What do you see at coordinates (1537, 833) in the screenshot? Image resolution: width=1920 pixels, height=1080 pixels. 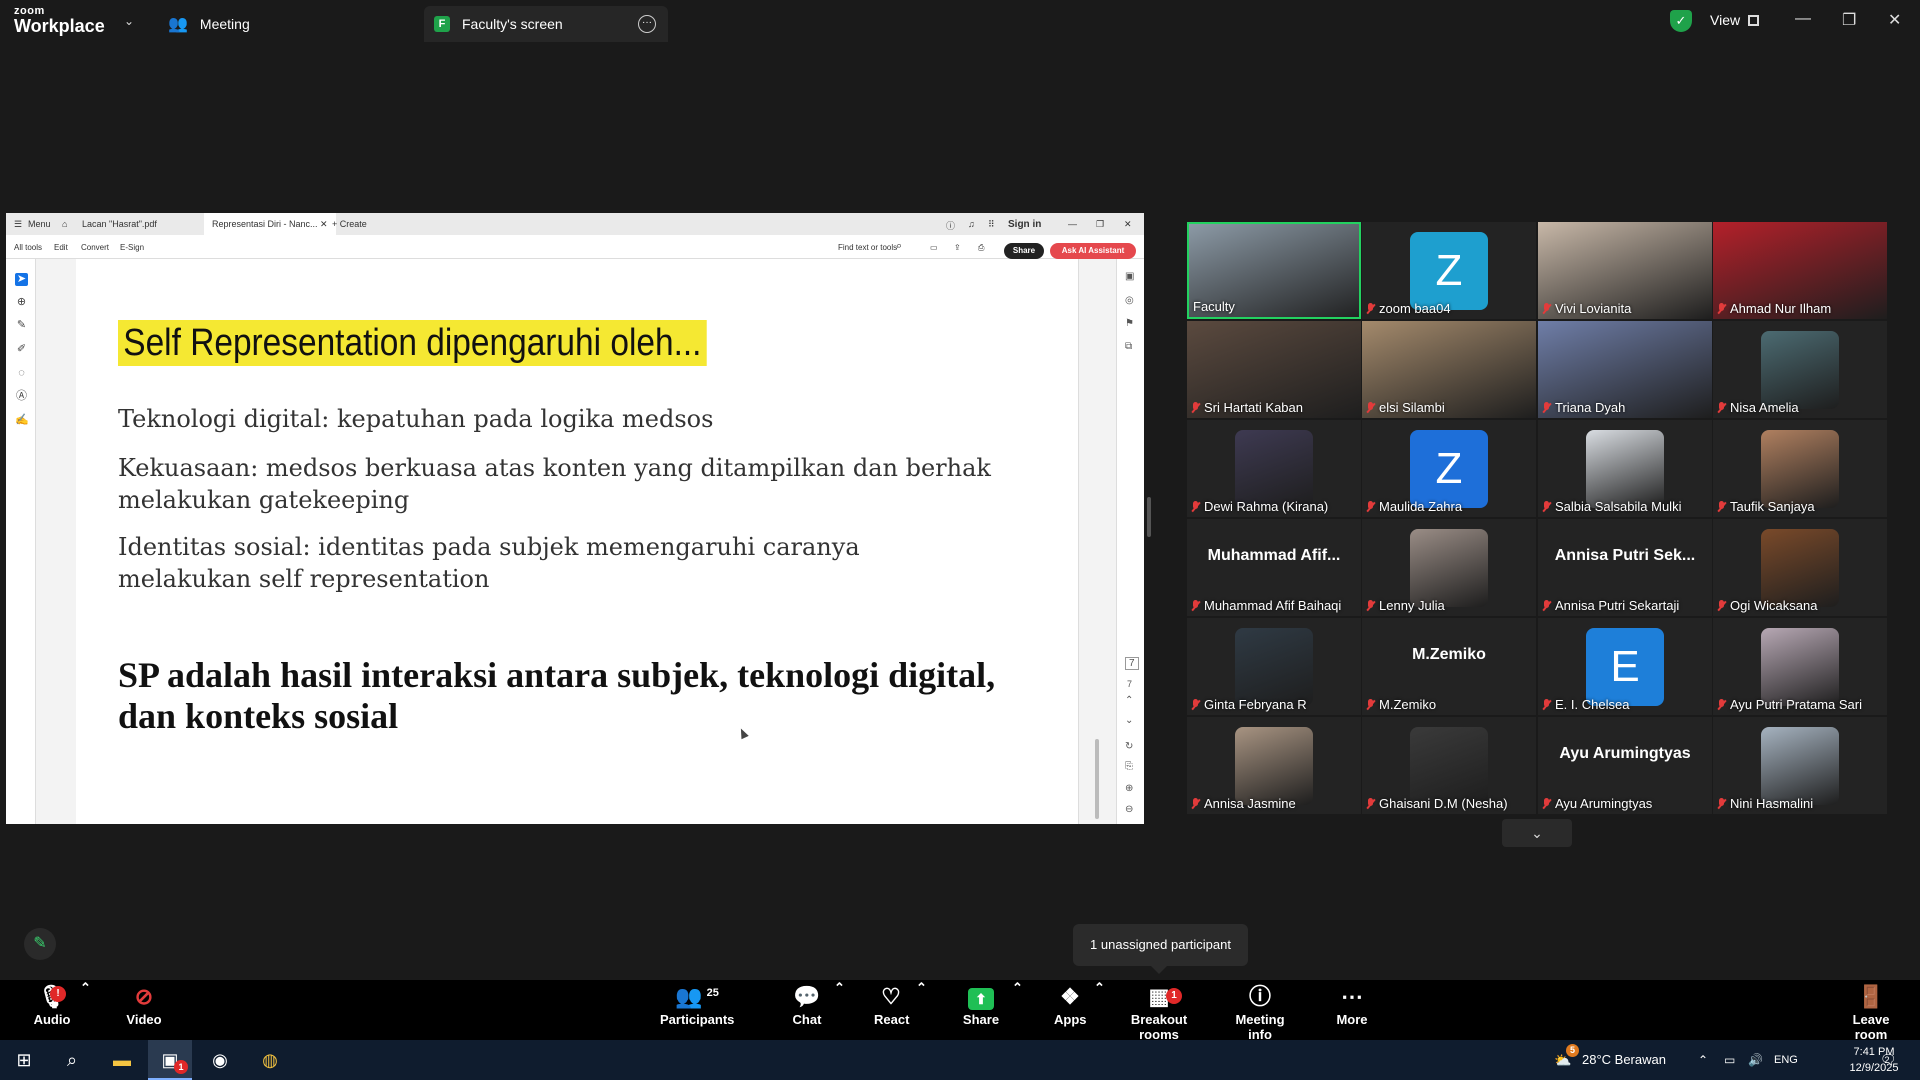 I see `gallery-next-page-icon: ⌄` at bounding box center [1537, 833].